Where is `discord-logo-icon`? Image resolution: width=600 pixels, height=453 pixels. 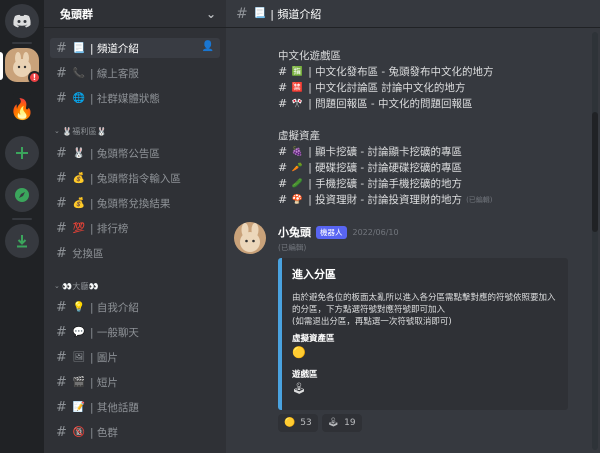
discord-logo-icon is located at coordinates (22, 20).